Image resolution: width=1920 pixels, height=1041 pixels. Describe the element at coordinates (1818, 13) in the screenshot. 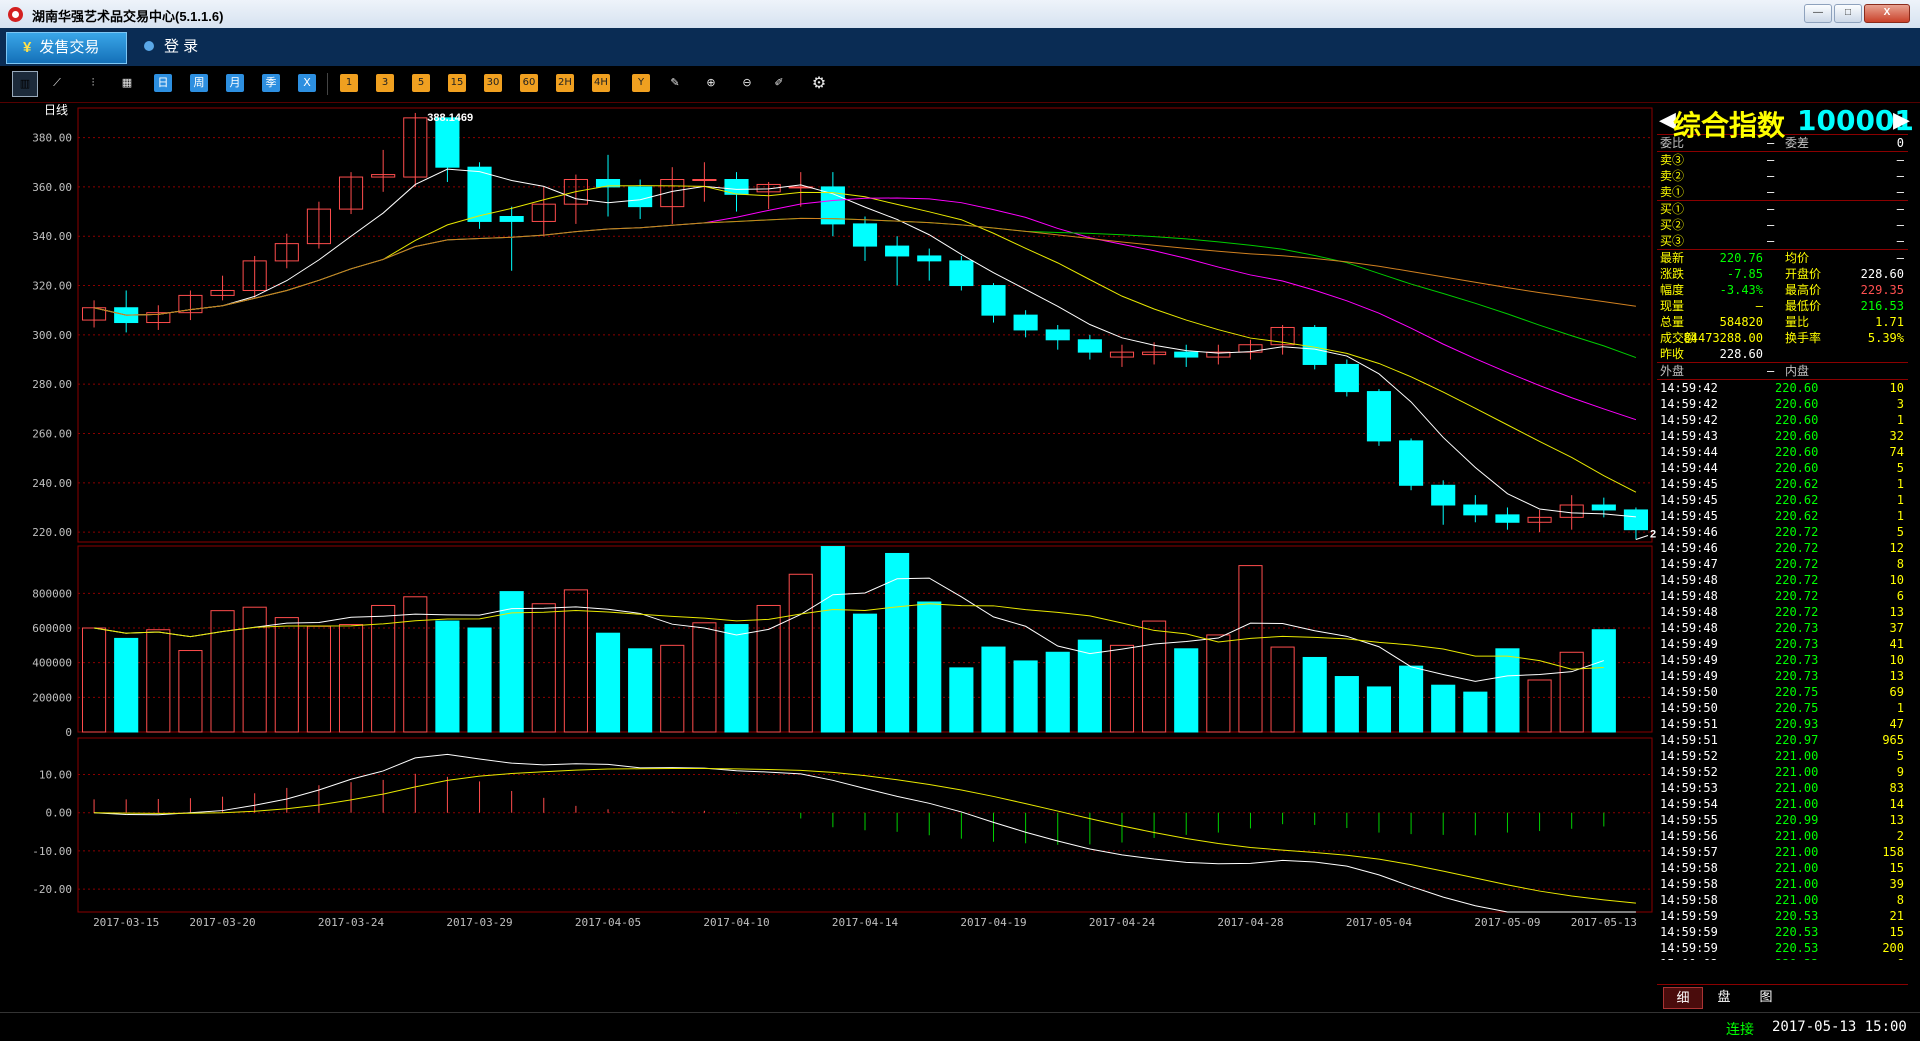

I see `minimize-button: —` at that location.